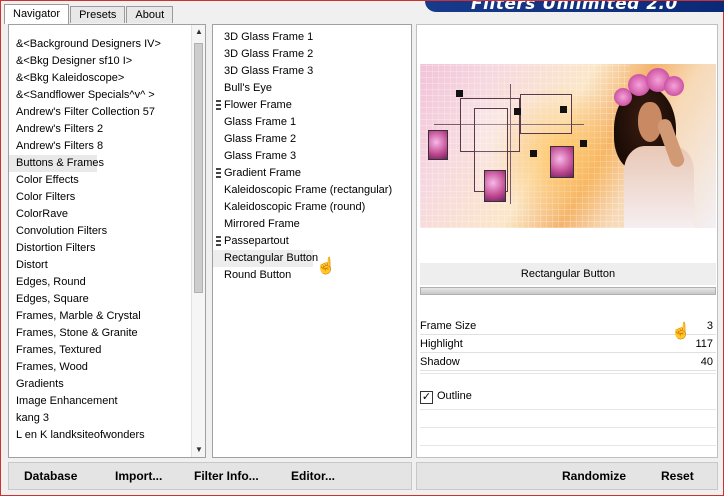  What do you see at coordinates (98, 146) in the screenshot?
I see `filter-item: Andrew's Filters 8` at bounding box center [98, 146].